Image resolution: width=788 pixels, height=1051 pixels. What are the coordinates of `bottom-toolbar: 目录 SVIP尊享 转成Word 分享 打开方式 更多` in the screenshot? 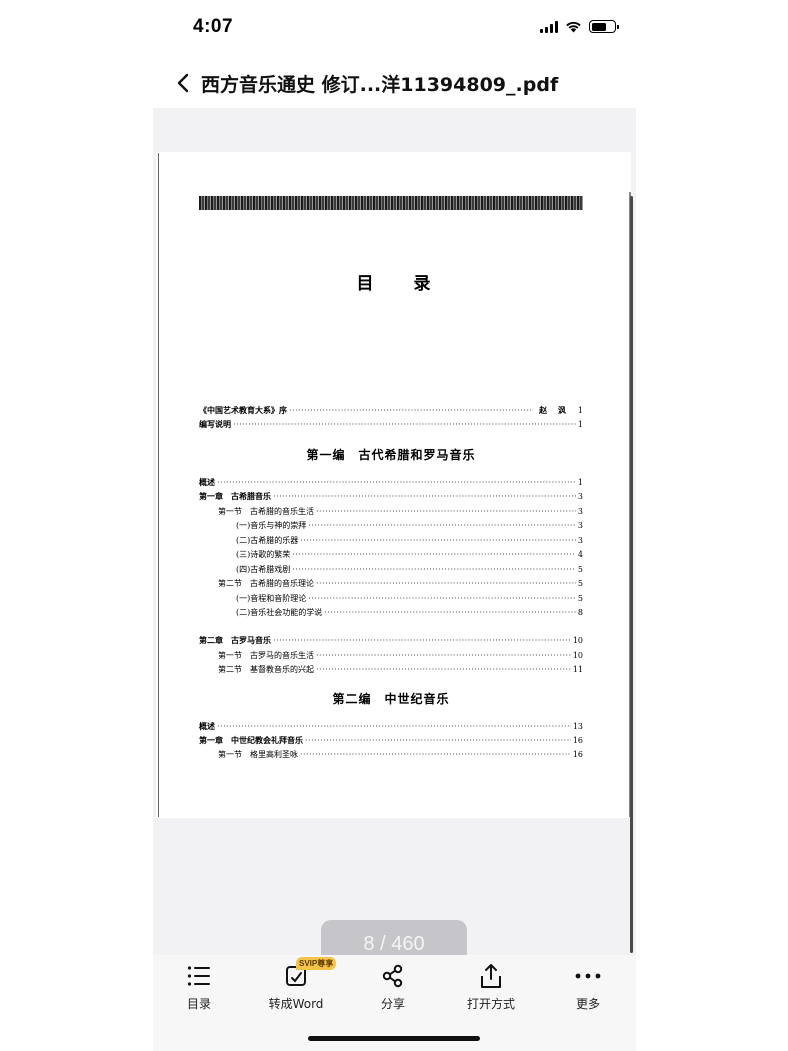 It's located at (394, 1003).